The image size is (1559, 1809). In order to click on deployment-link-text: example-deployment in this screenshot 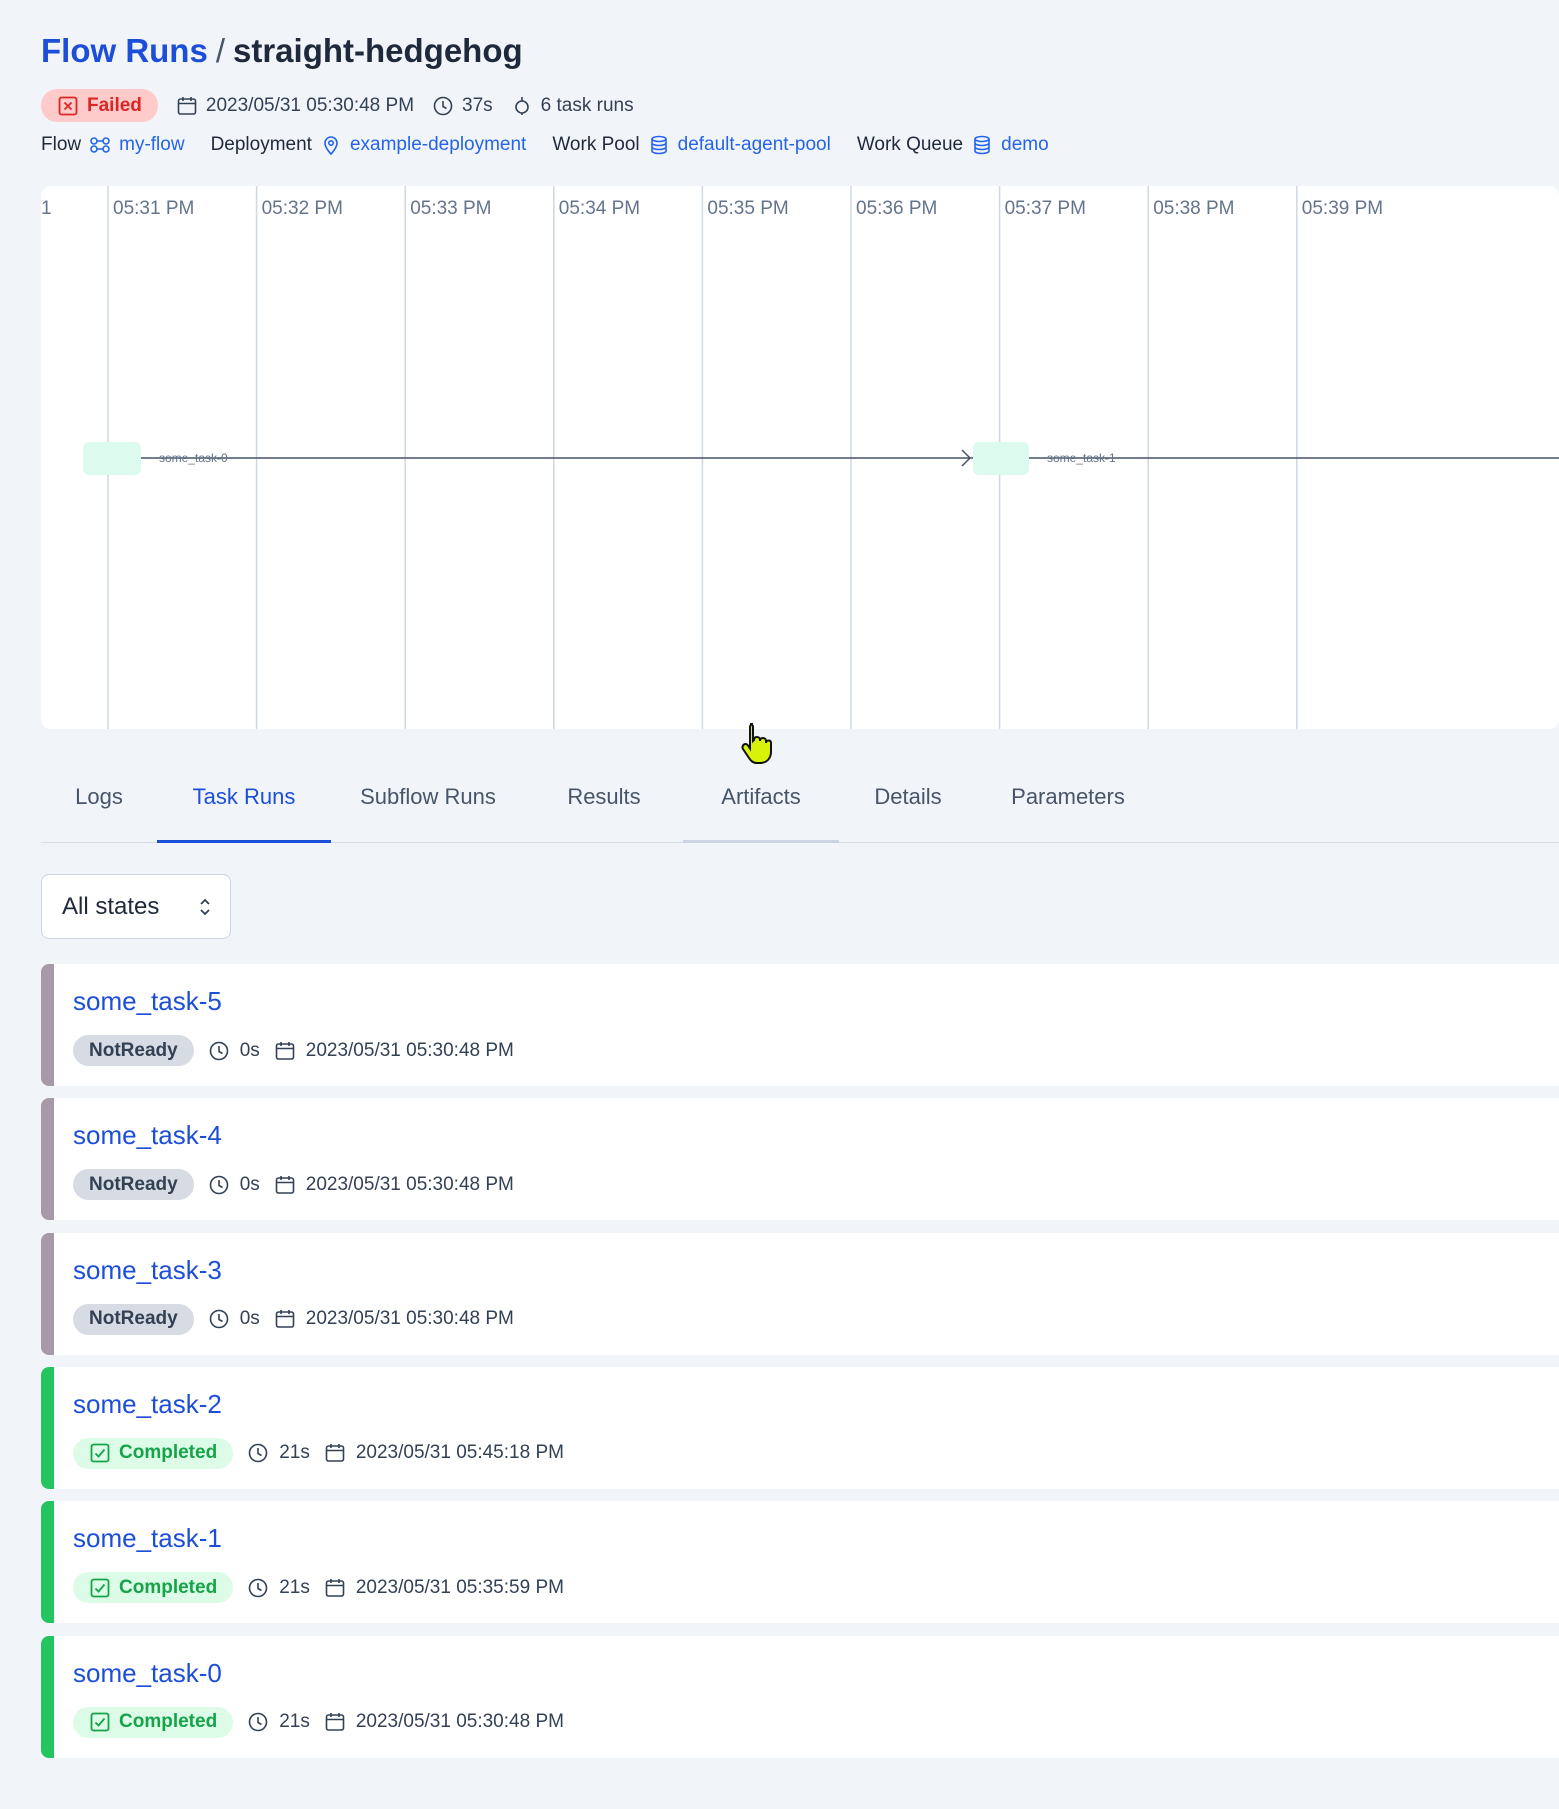, I will do `click(438, 144)`.